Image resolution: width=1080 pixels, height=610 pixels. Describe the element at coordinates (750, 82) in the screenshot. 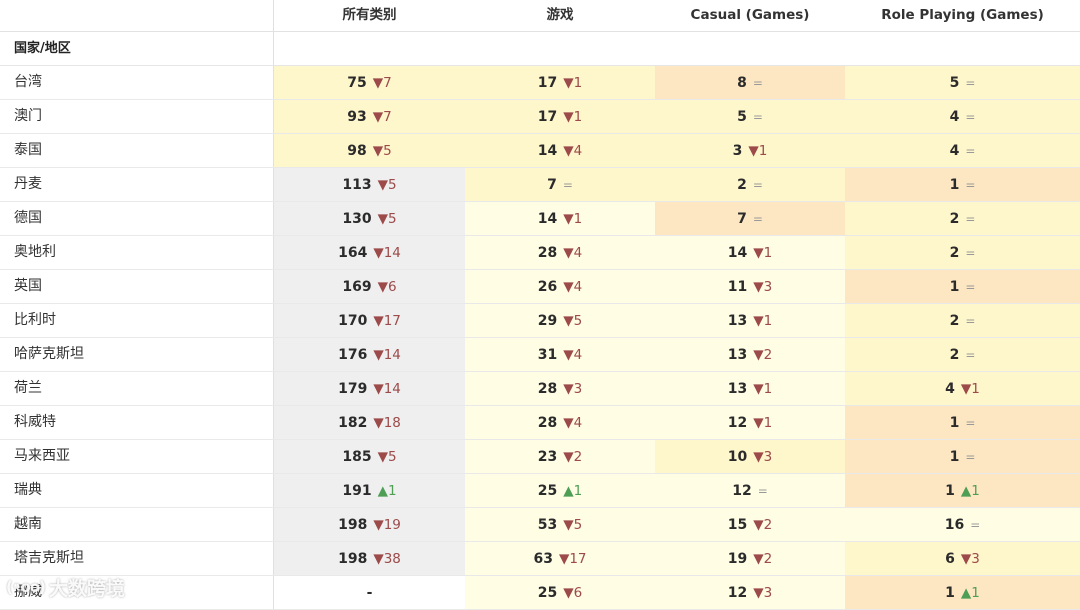

I see `rank-cell-casual-games: 8 =` at that location.